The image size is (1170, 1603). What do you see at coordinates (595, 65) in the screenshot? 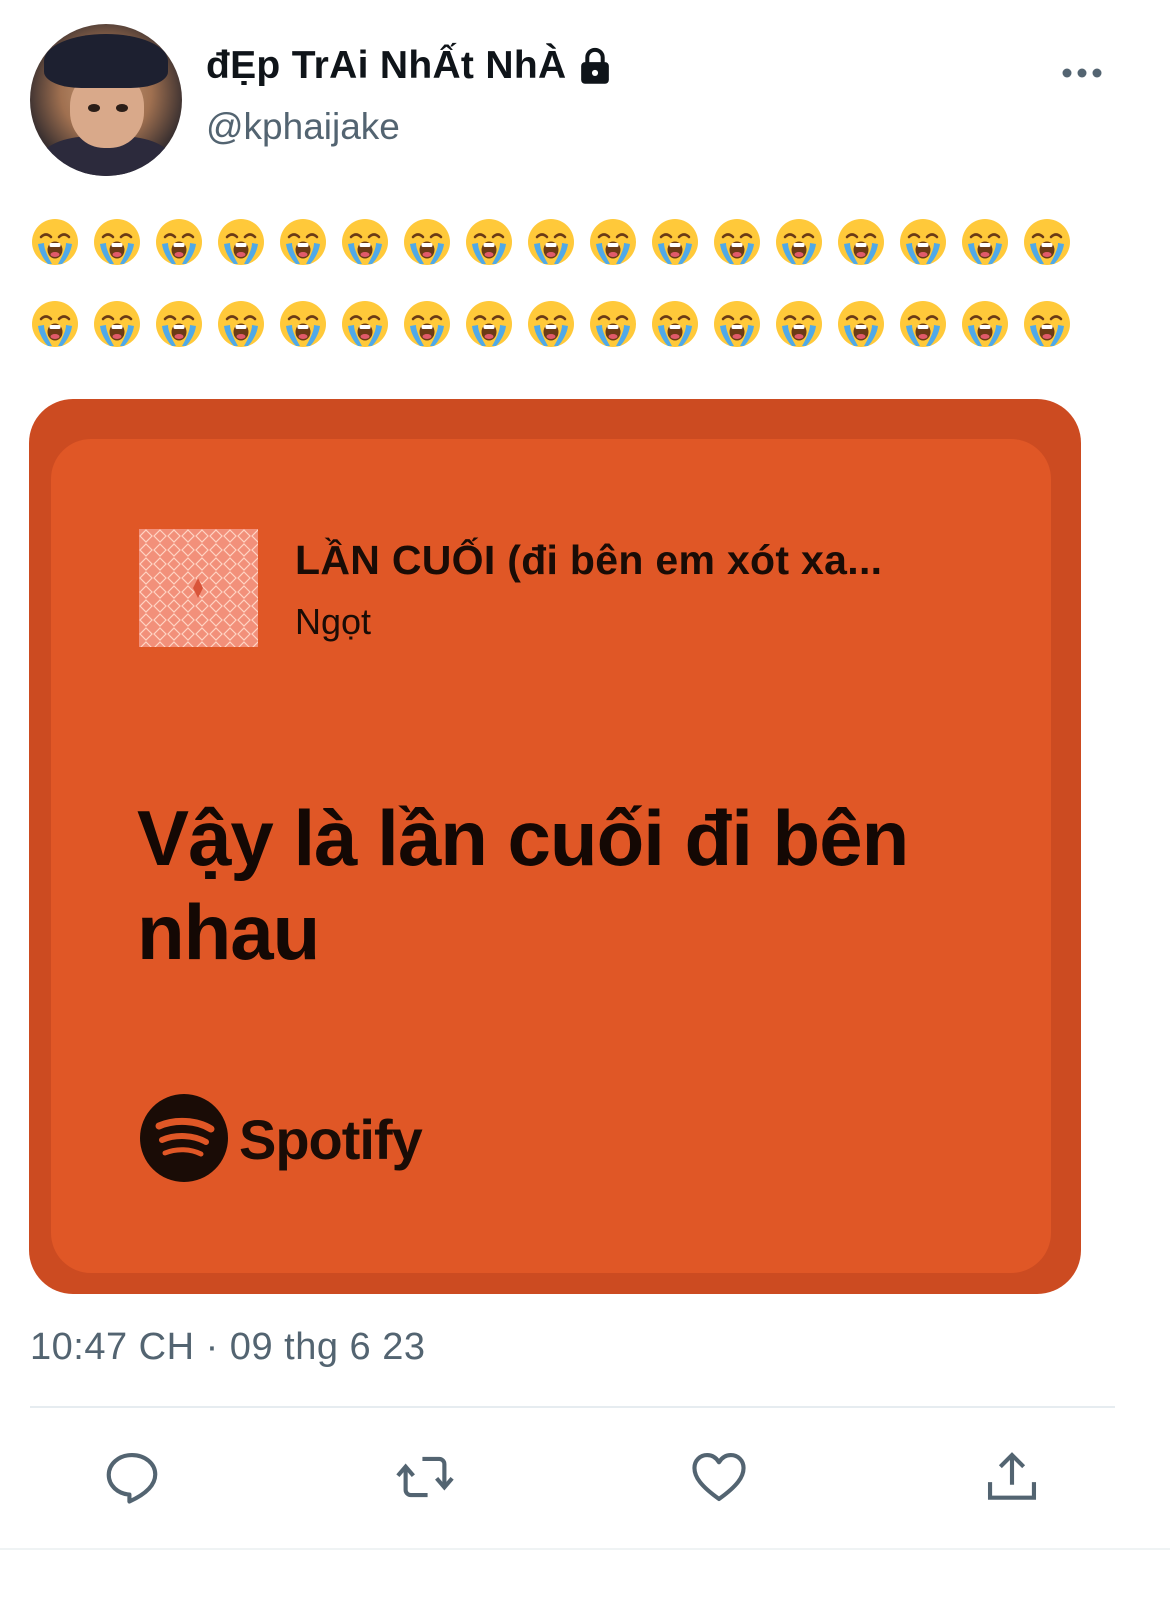
I see `lock-icon` at bounding box center [595, 65].